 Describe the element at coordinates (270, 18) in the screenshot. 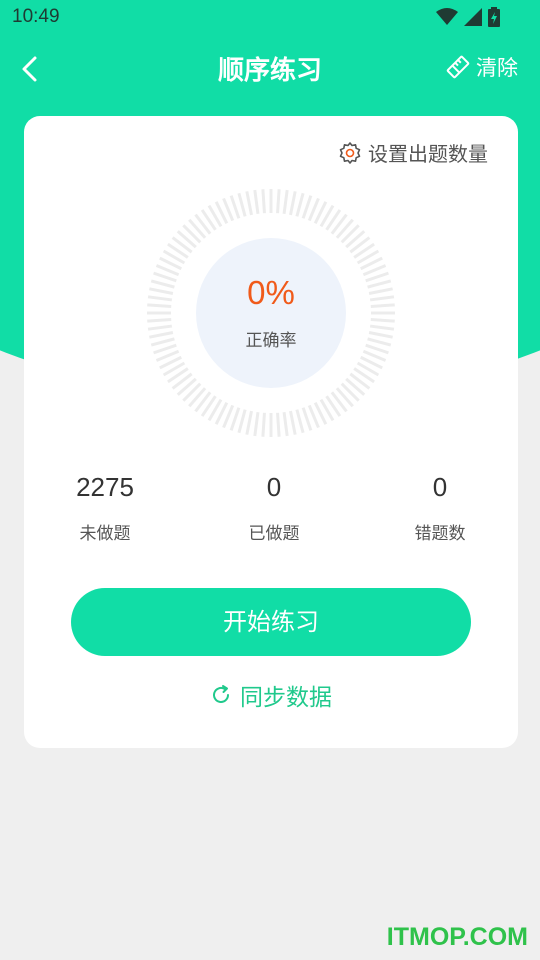

I see `status-bar: 10:49` at that location.